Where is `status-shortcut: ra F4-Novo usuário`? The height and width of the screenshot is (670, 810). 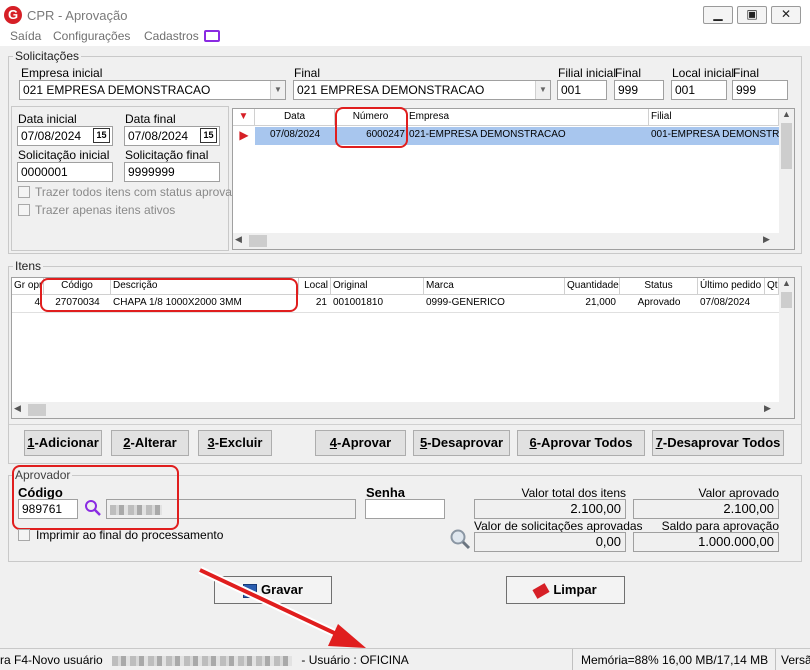 status-shortcut: ra F4-Novo usuário is located at coordinates (51, 660).